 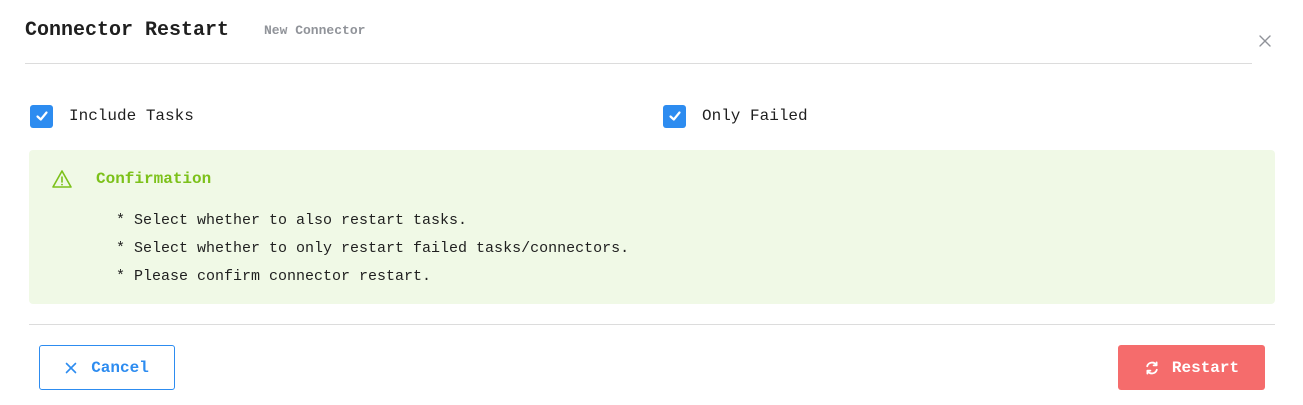 What do you see at coordinates (154, 179) in the screenshot?
I see `alert-title: Confirmation` at bounding box center [154, 179].